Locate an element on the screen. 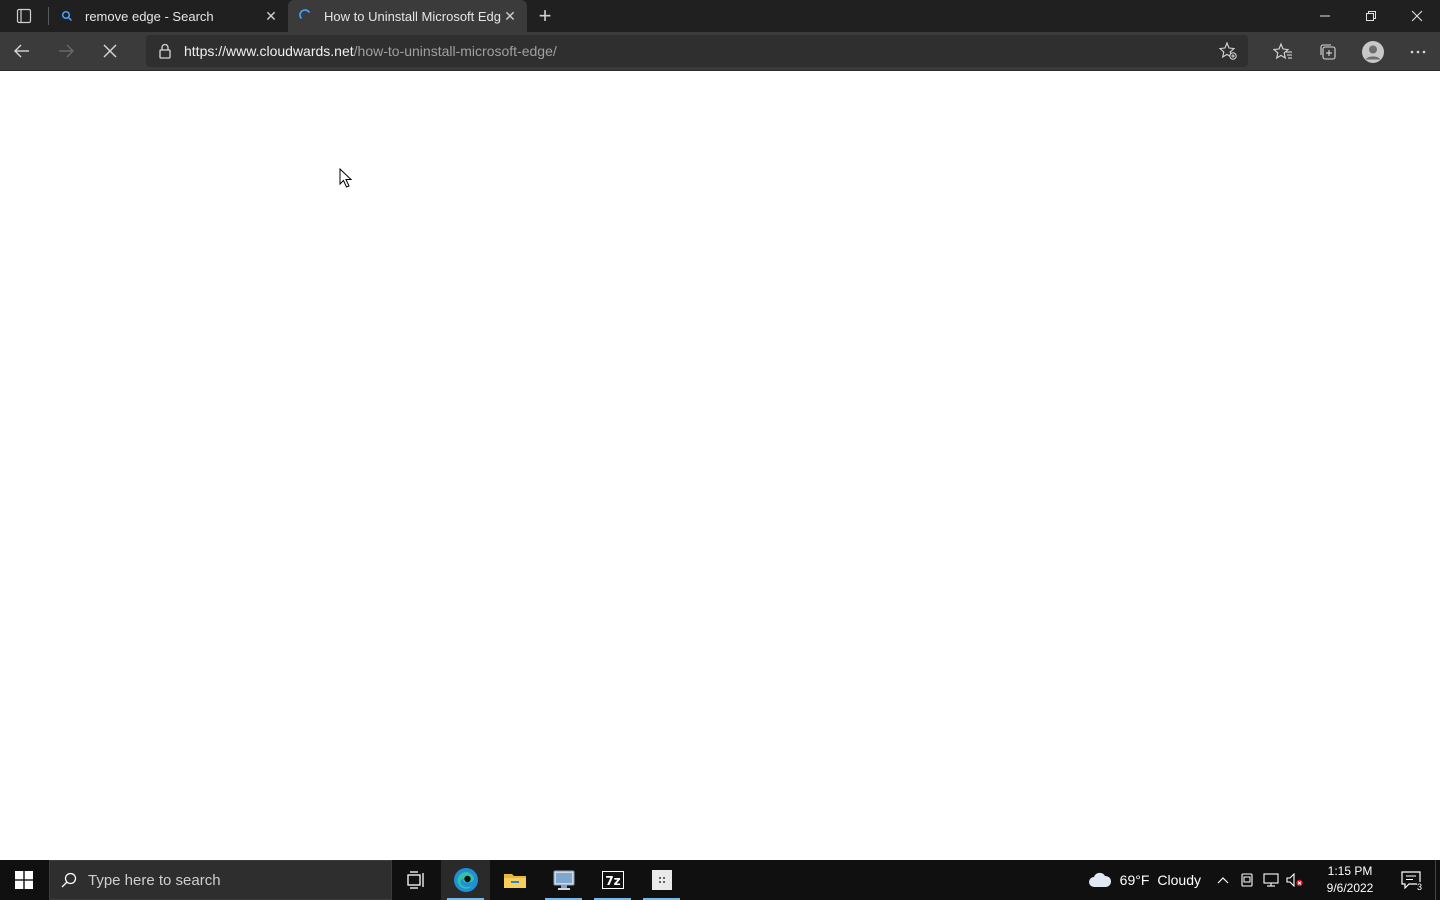 This screenshot has height=900, width=1440. close-icon is located at coordinates (1417, 16).